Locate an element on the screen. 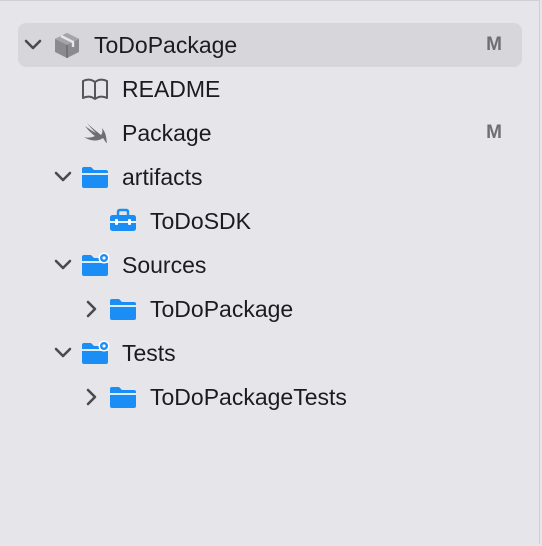 The image size is (542, 546). tree-row-sources-todopackage: ToDoPackage is located at coordinates (270, 309).